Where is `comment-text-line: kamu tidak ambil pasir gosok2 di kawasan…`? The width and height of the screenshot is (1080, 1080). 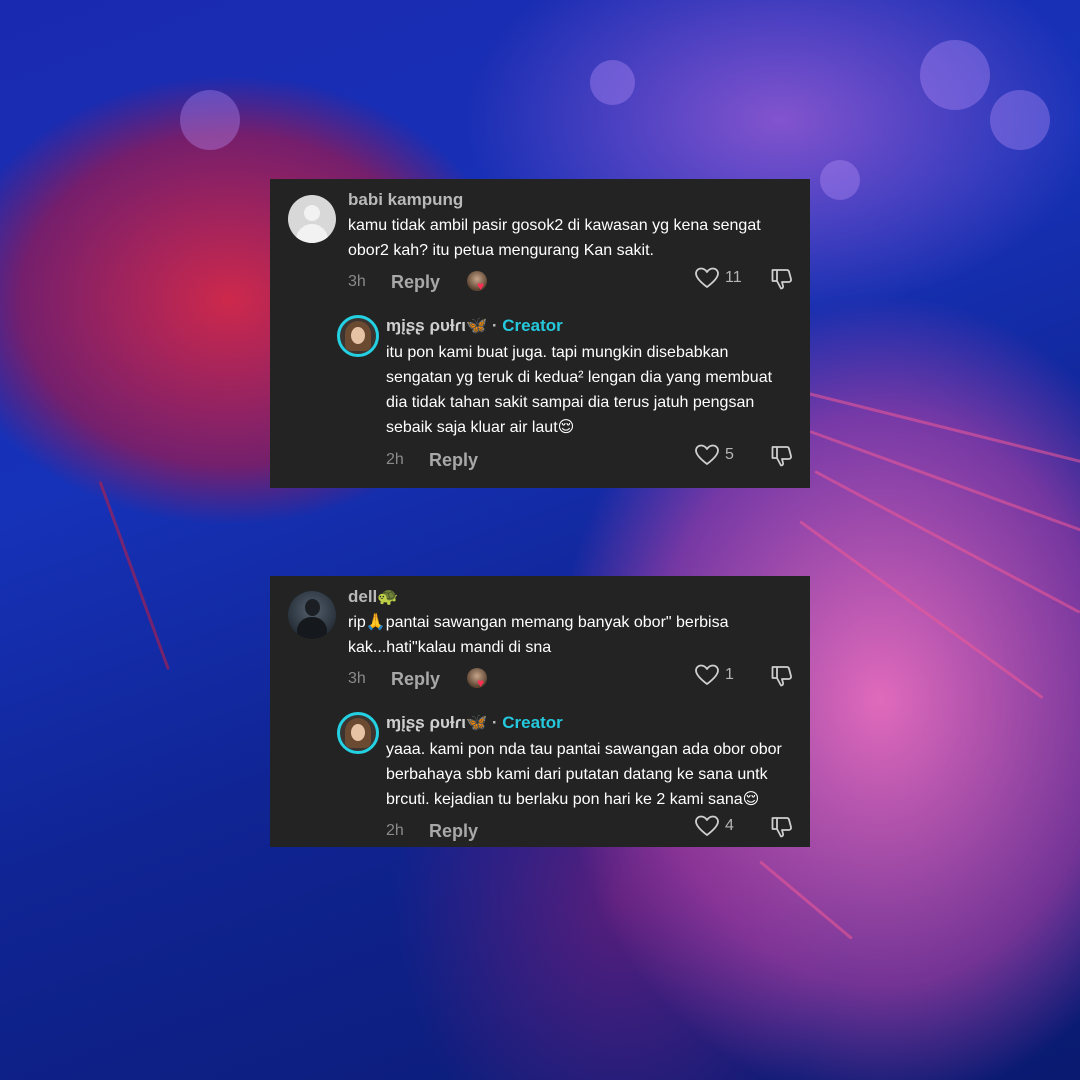
comment-text-line: kamu tidak ambil pasir gosok2 di kawasan… is located at coordinates (554, 225).